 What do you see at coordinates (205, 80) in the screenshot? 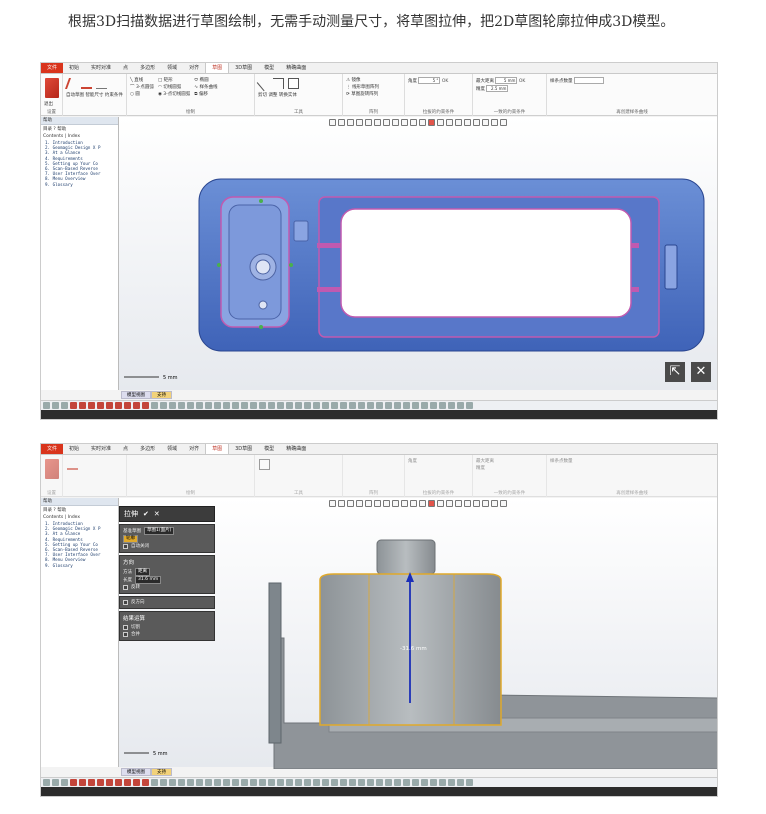
I see `ellipse-tool: ⬭ 椭圆` at bounding box center [205, 80].